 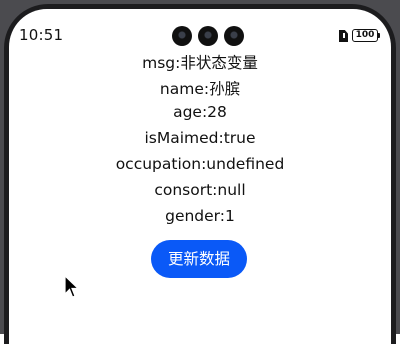 I want to click on status-bar: 10:51 100, so click(x=200, y=27).